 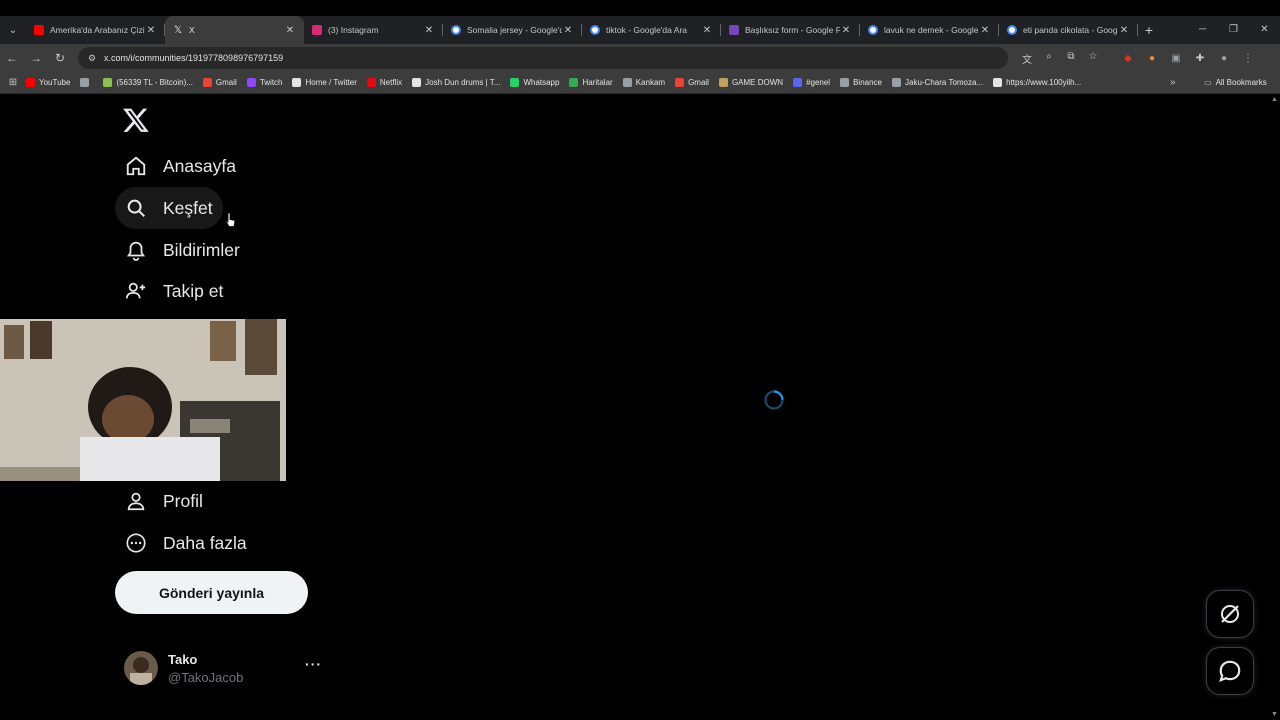 What do you see at coordinates (1137, 30) in the screenshot?
I see `tab-separator` at bounding box center [1137, 30].